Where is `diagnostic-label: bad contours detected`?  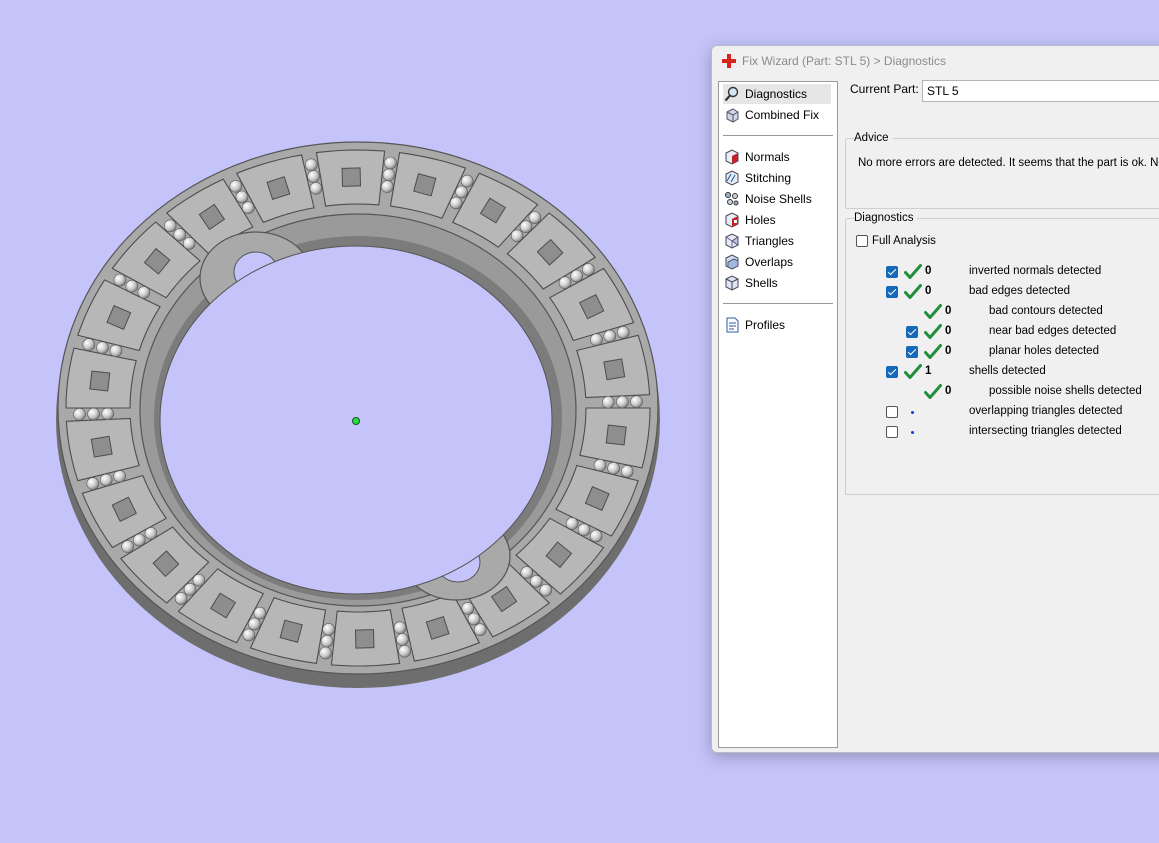 diagnostic-label: bad contours detected is located at coordinates (1046, 311).